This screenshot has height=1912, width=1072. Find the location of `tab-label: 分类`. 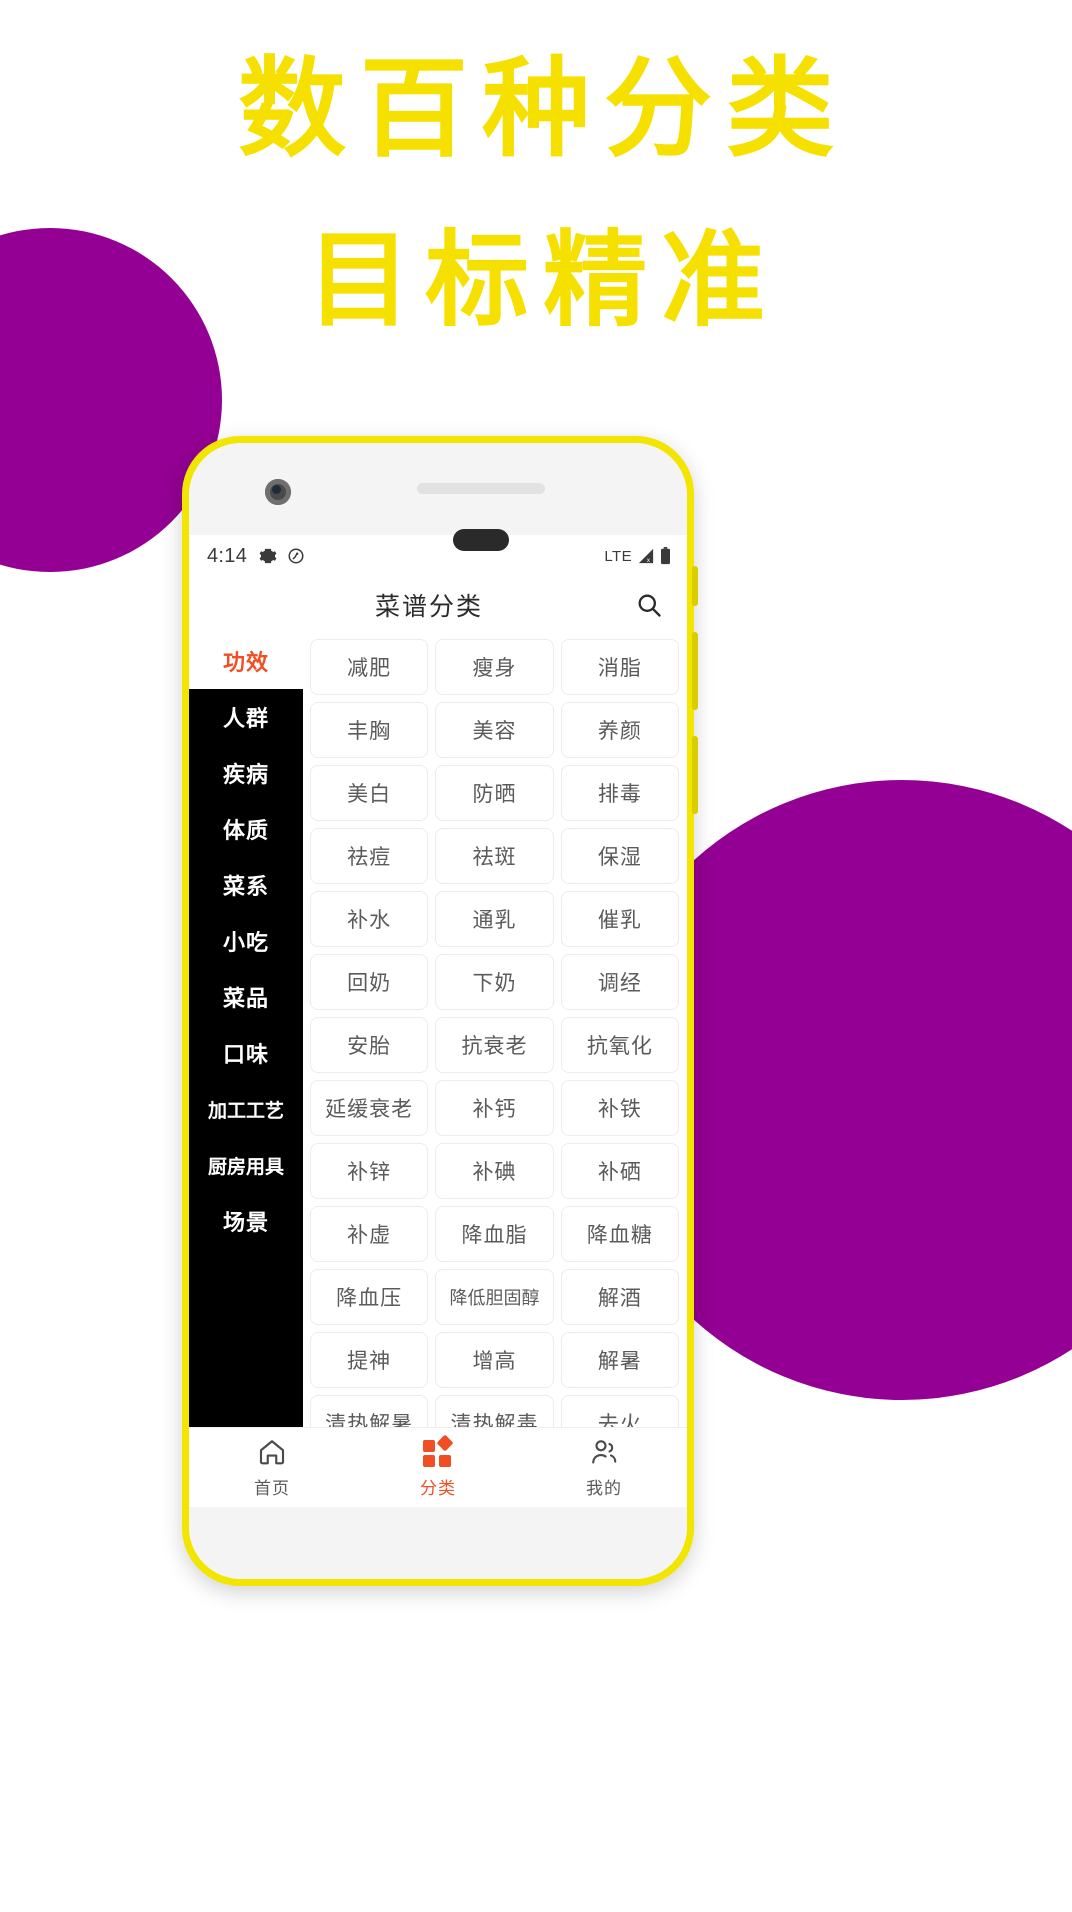

tab-label: 分类 is located at coordinates (438, 1488).